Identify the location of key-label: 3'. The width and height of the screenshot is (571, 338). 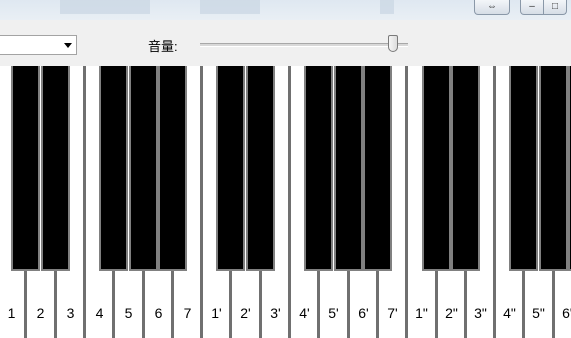
(275, 313).